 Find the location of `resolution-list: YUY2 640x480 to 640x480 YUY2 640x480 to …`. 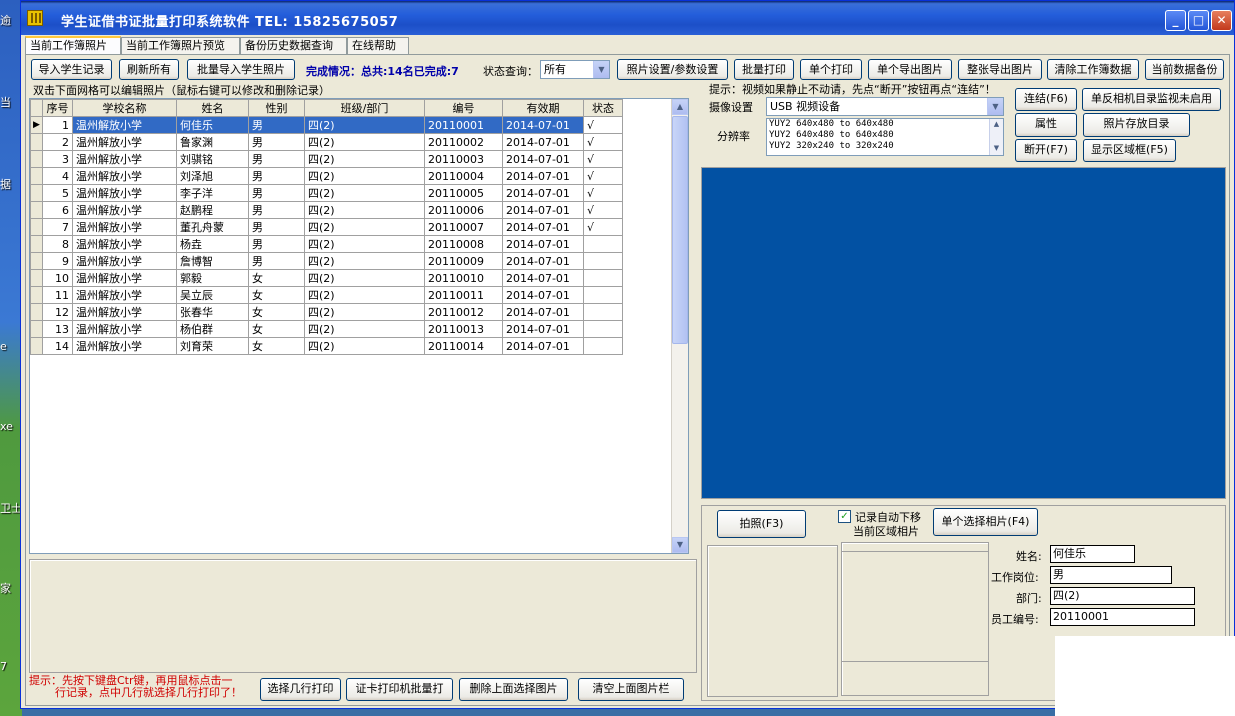

resolution-list: YUY2 640x480 to 640x480 YUY2 640x480 to … is located at coordinates (885, 137).